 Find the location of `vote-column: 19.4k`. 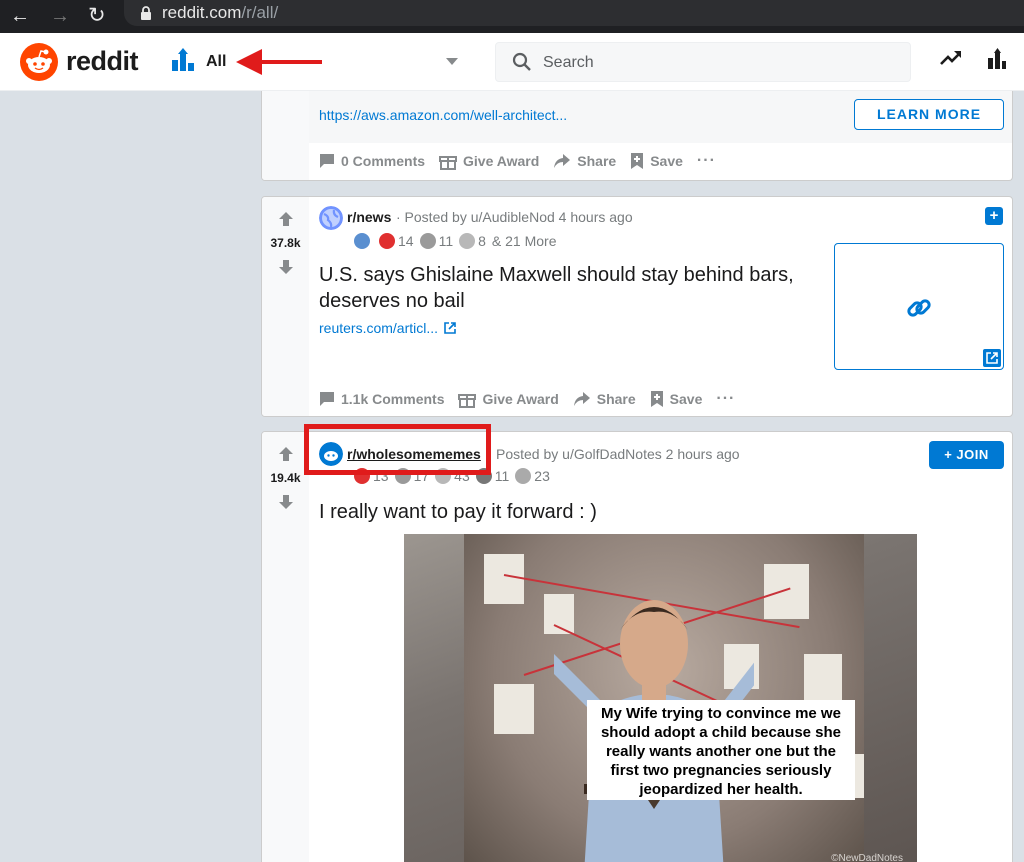

vote-column: 19.4k is located at coordinates (285, 647).